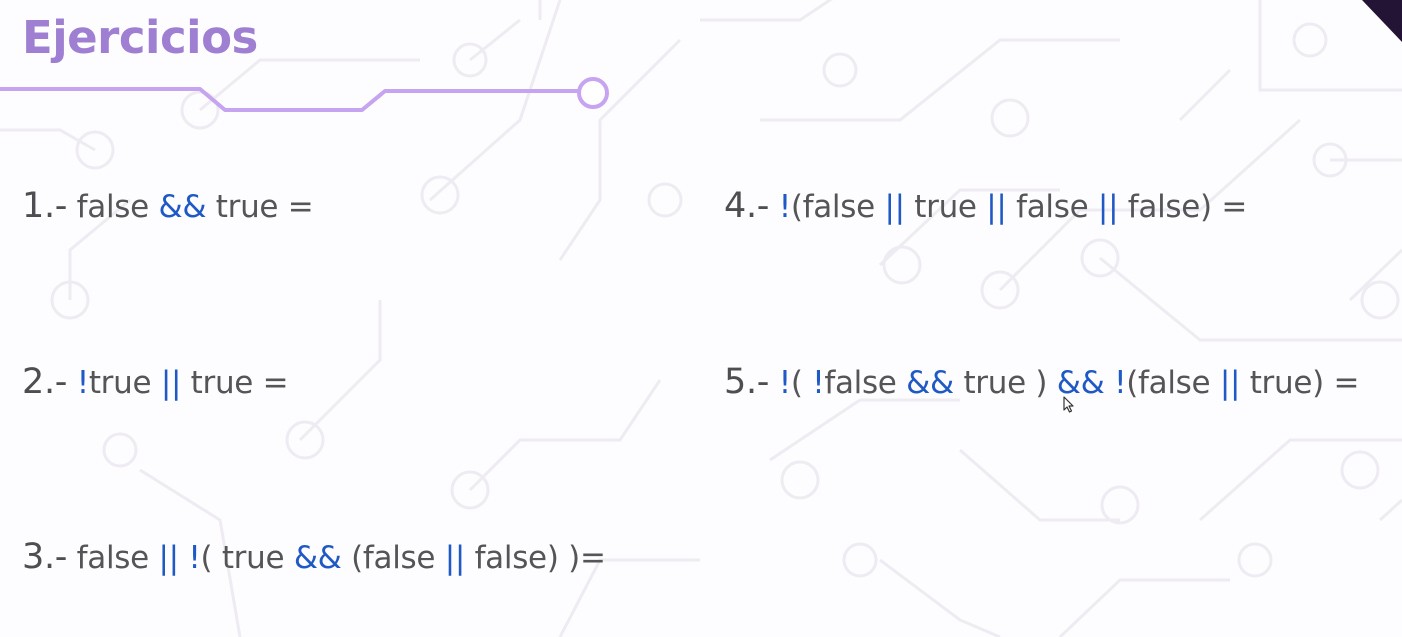  What do you see at coordinates (1005, 383) in the screenshot?
I see `operand-token: true )` at bounding box center [1005, 383].